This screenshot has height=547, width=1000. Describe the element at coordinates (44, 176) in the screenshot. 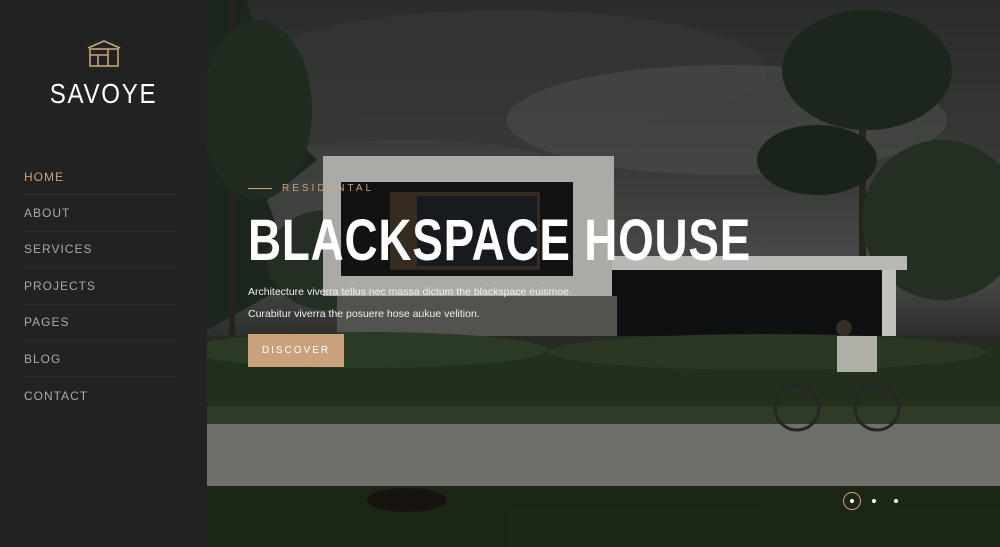

I see `nav-item-label: HOME` at that location.